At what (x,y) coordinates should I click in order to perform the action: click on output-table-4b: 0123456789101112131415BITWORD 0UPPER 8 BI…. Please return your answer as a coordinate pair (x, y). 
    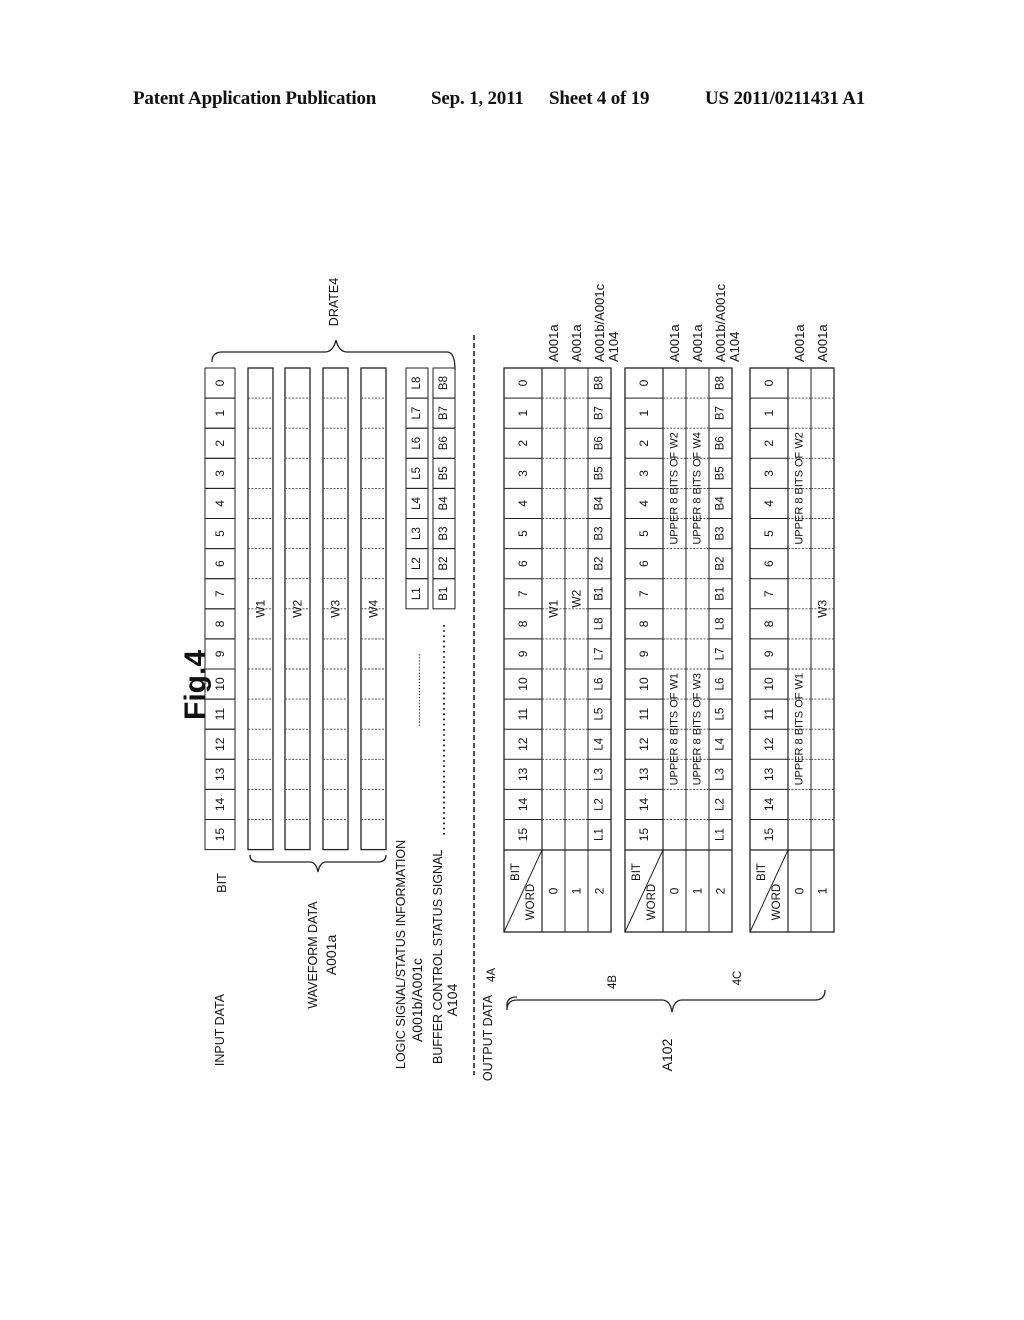
    Looking at the image, I should click on (678, 650).